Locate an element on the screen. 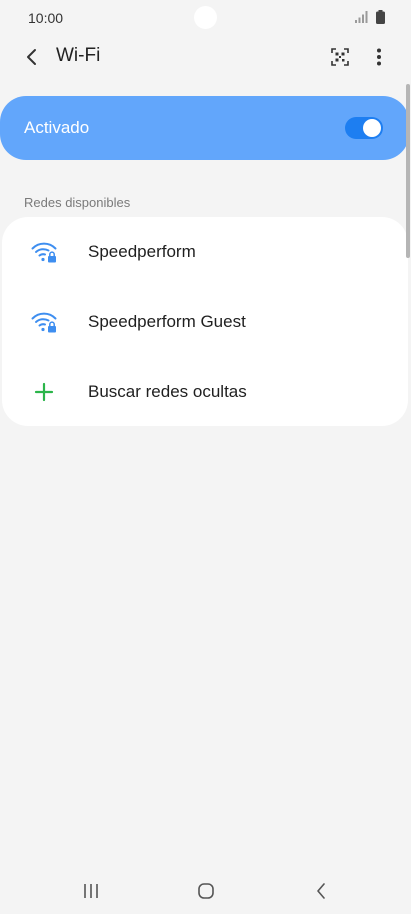 The height and width of the screenshot is (914, 411). wifi-switch is located at coordinates (364, 128).